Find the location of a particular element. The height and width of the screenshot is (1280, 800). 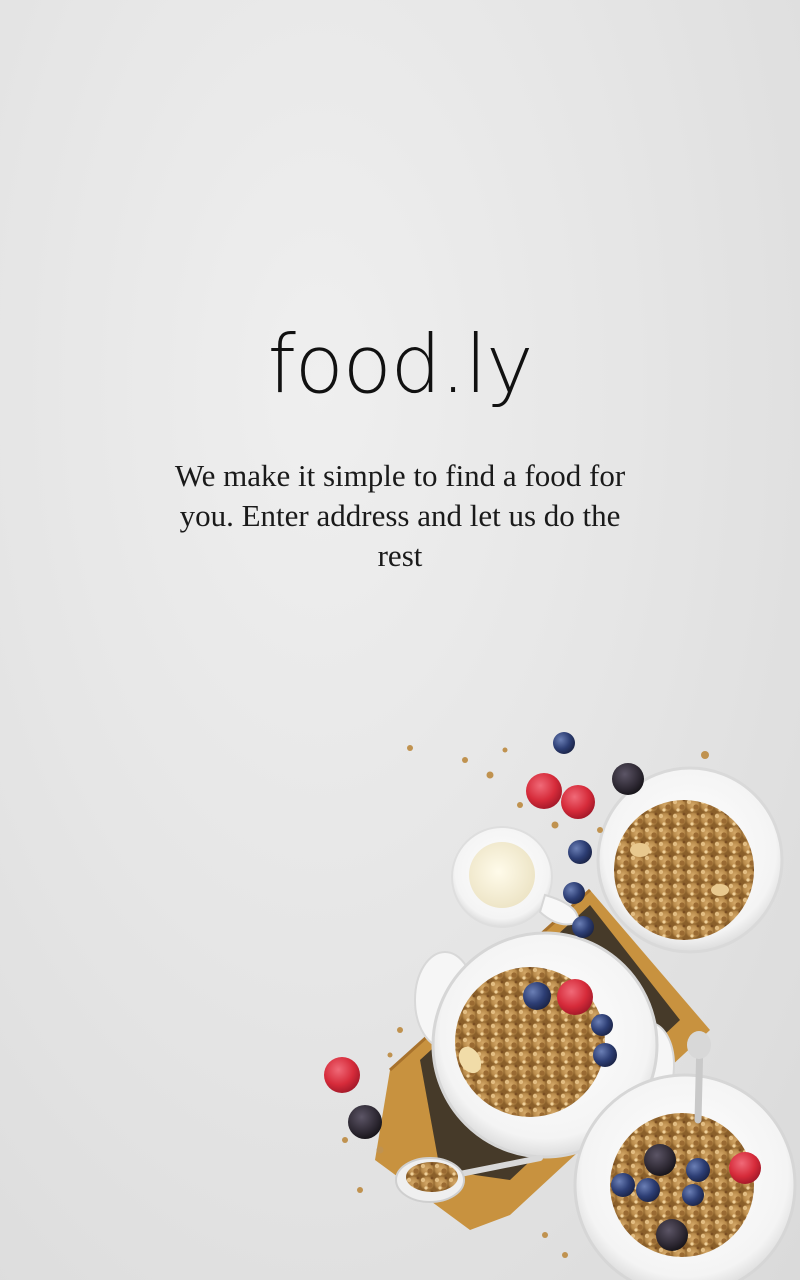

granola-bowl-top is located at coordinates (690, 860).